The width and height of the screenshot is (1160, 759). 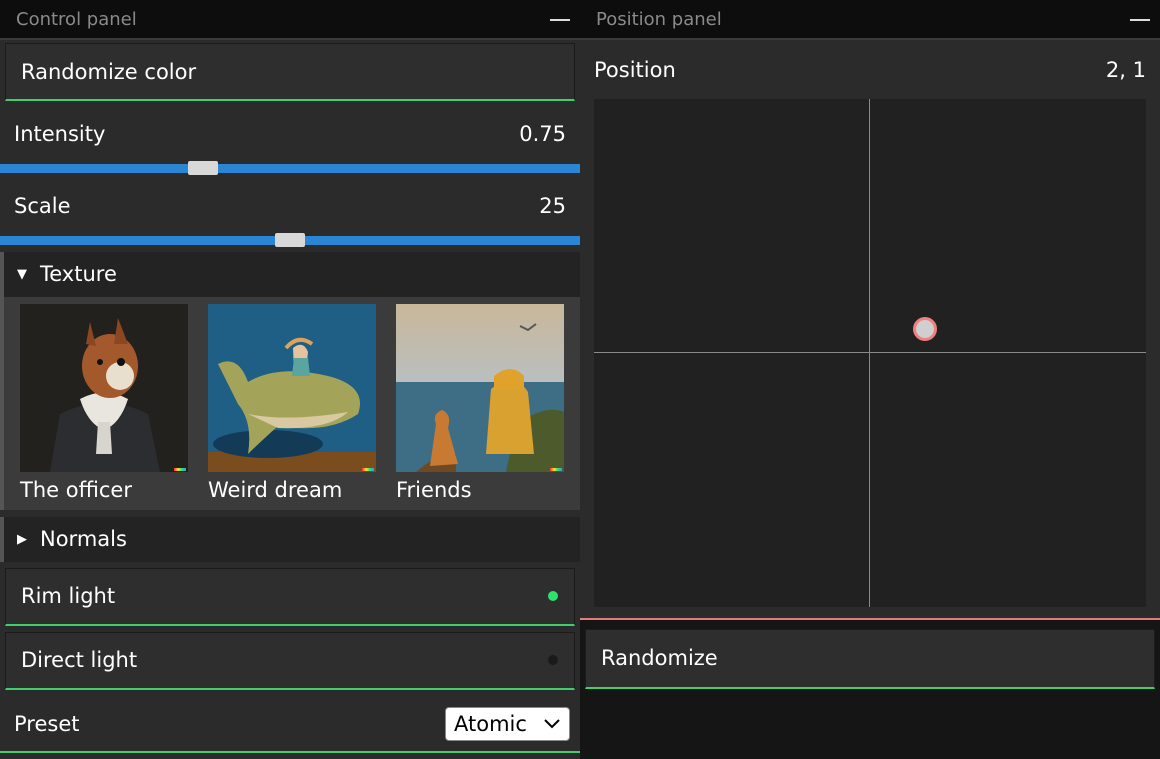 What do you see at coordinates (78, 274) in the screenshot?
I see `texture-section-label: Texture` at bounding box center [78, 274].